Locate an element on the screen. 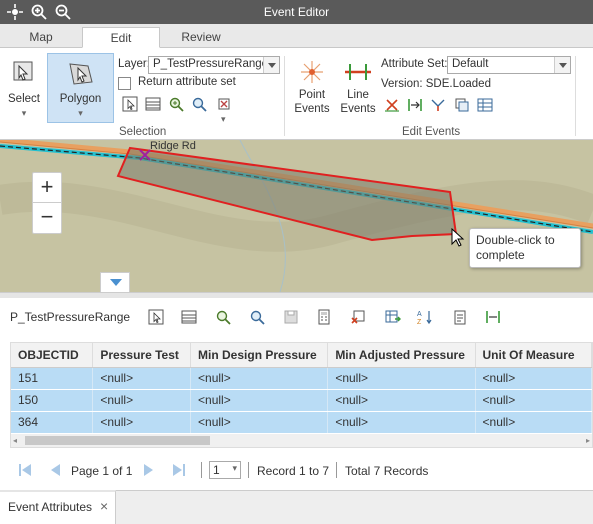  next-page-icon is located at coordinates (149, 470).